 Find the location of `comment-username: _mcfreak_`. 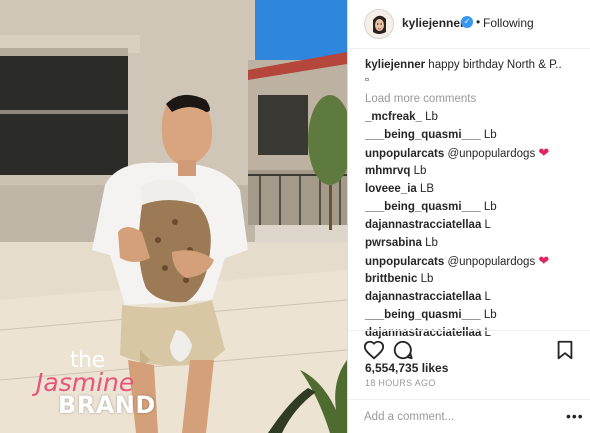

comment-username: _mcfreak_ is located at coordinates (393, 117).